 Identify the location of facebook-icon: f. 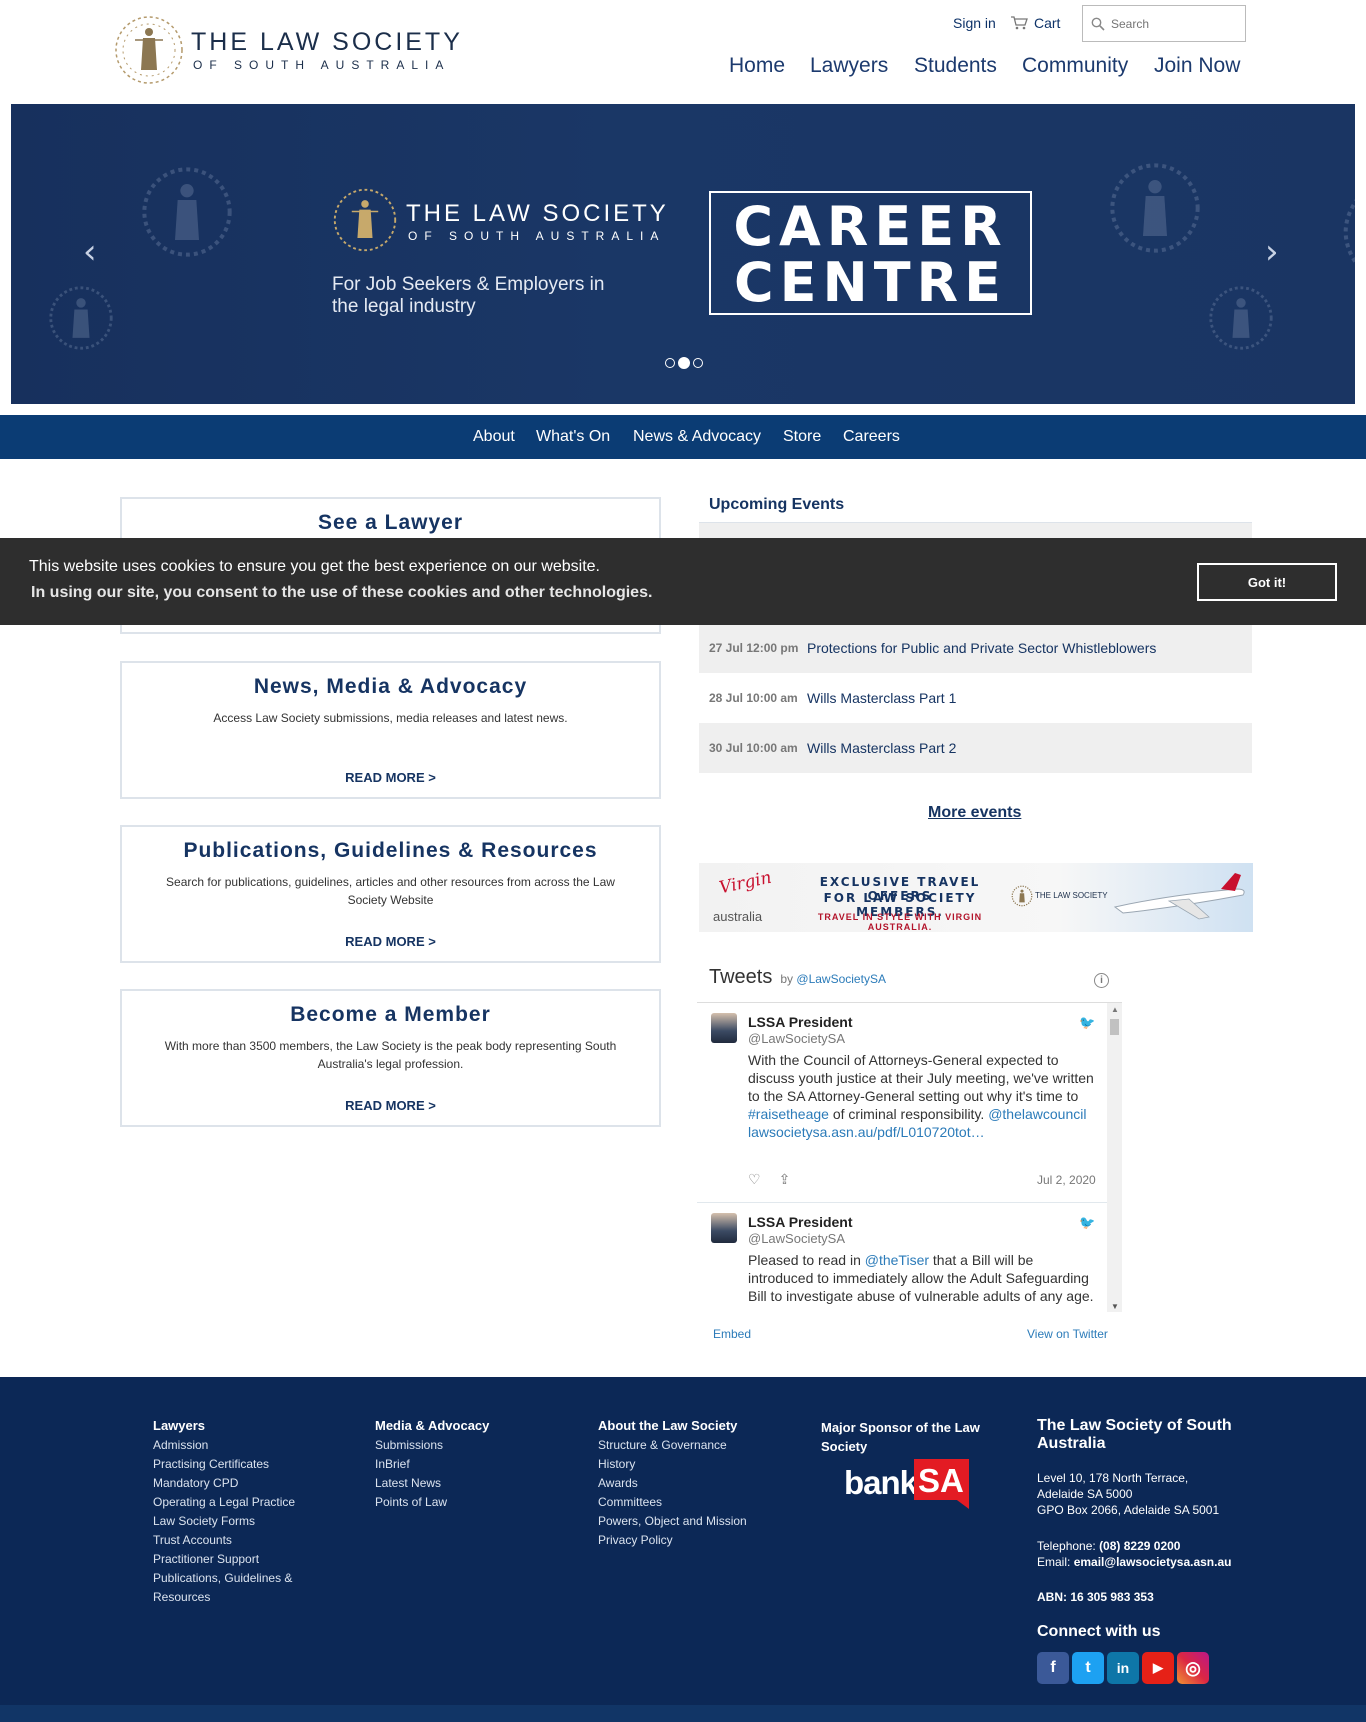
(1053, 1668).